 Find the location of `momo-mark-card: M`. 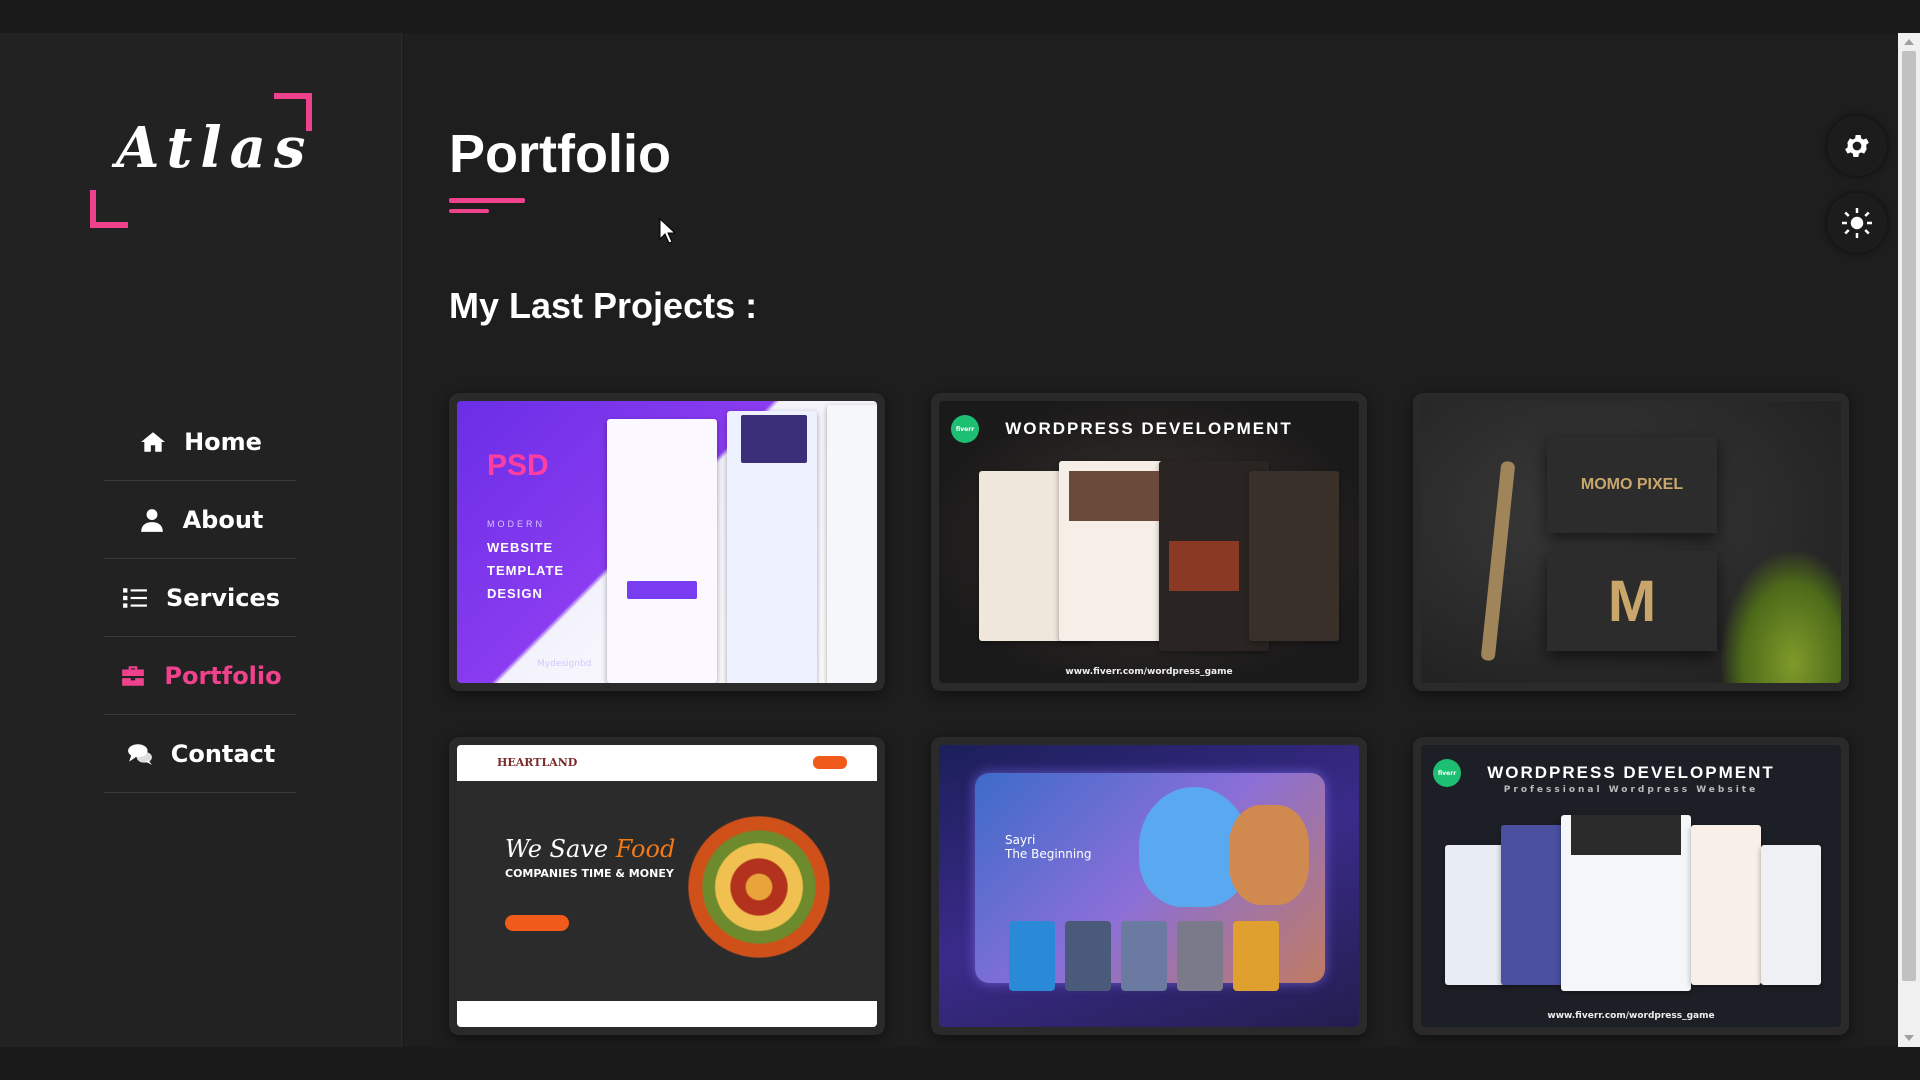

momo-mark-card: M is located at coordinates (1632, 601).